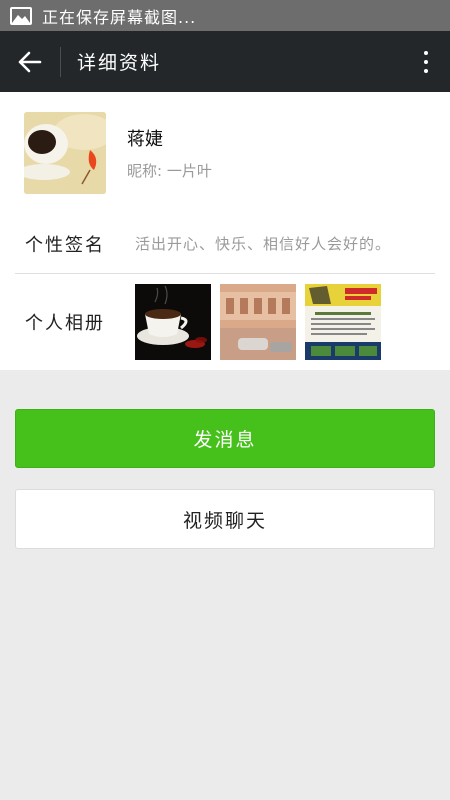 Image resolution: width=450 pixels, height=800 pixels. What do you see at coordinates (225, 438) in the screenshot?
I see `send-message-button: 发消息` at bounding box center [225, 438].